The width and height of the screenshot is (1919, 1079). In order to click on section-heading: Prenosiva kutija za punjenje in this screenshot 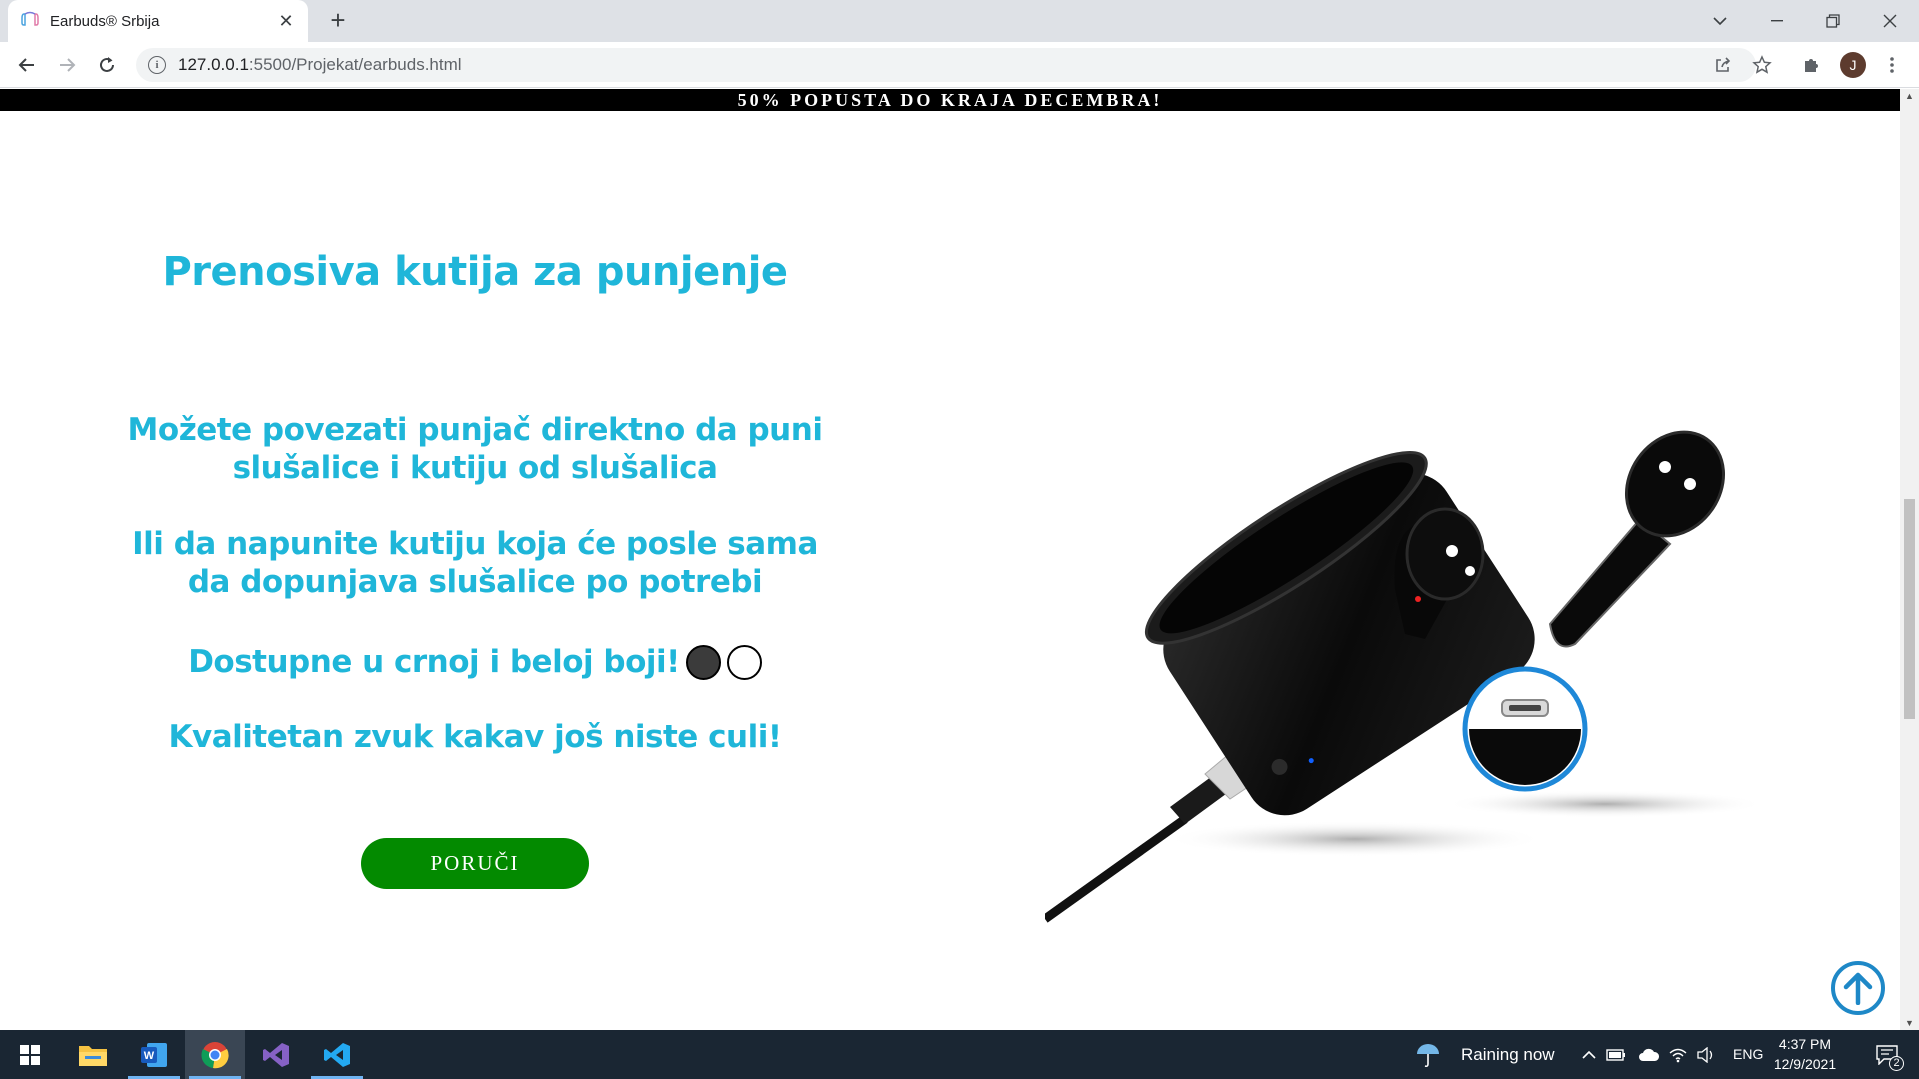, I will do `click(475, 272)`.